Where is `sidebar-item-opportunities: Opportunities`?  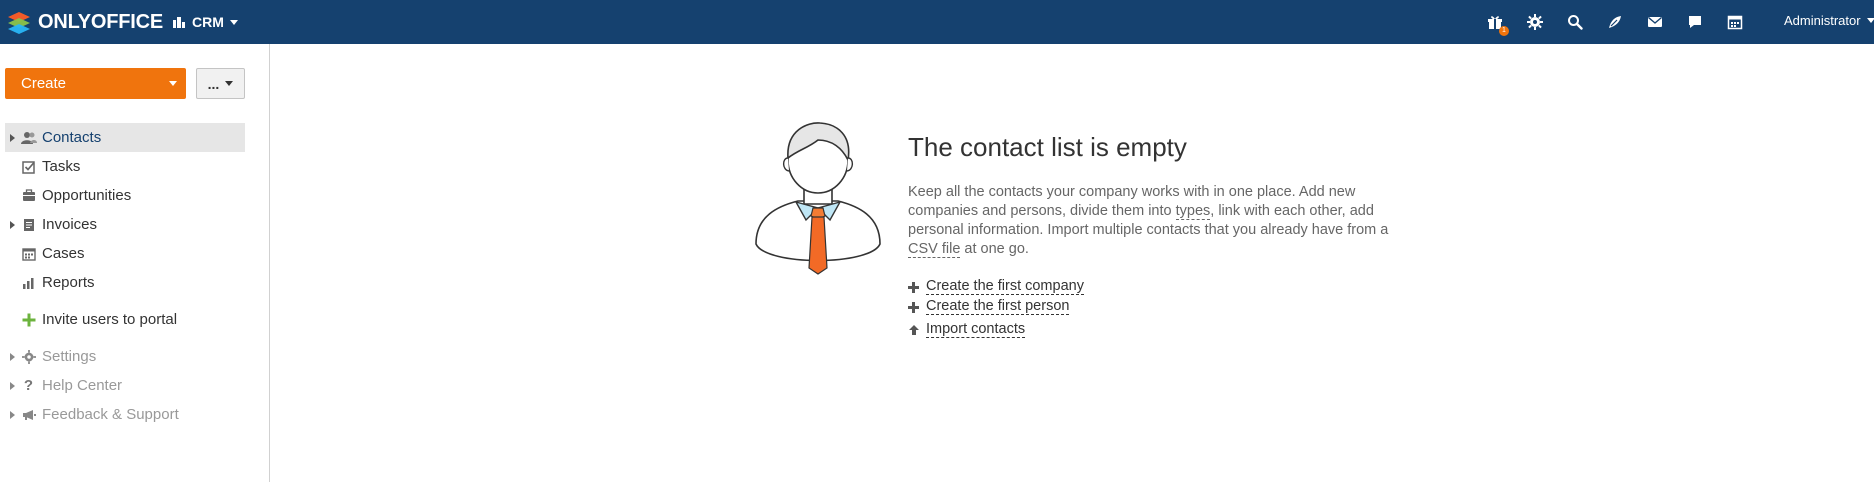 sidebar-item-opportunities: Opportunities is located at coordinates (125, 195).